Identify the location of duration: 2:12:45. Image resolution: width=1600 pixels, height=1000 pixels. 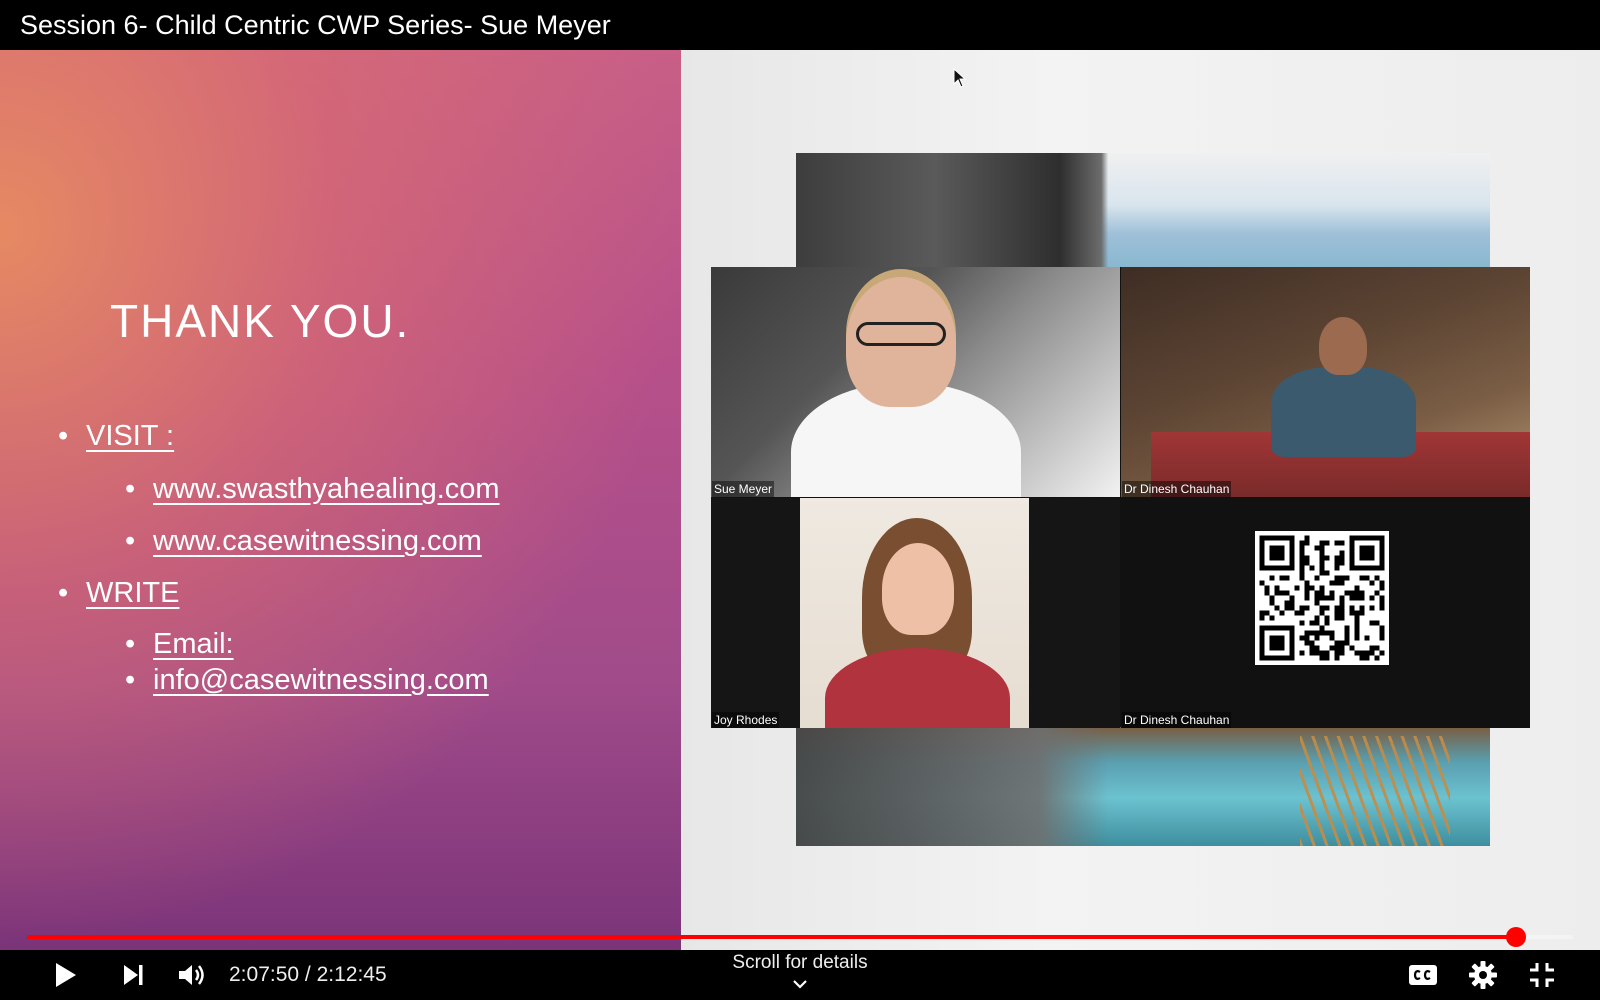
(351, 974).